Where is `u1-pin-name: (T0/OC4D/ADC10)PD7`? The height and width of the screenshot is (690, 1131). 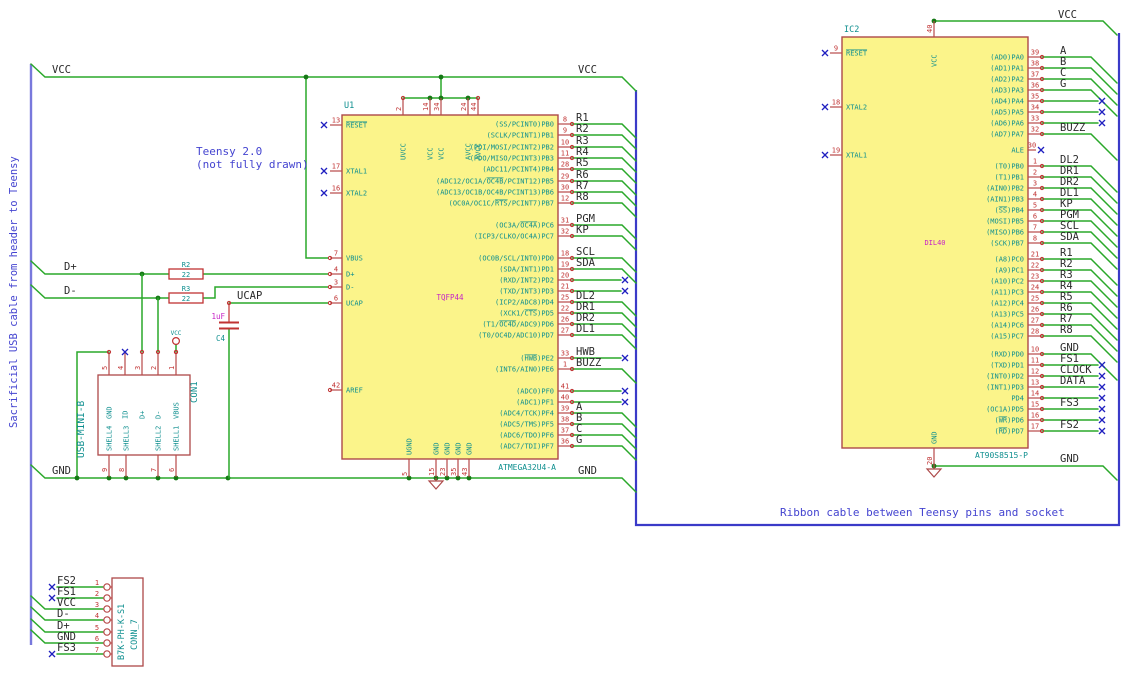 u1-pin-name: (T0/OC4D/ADC10)PD7 is located at coordinates (516, 336).